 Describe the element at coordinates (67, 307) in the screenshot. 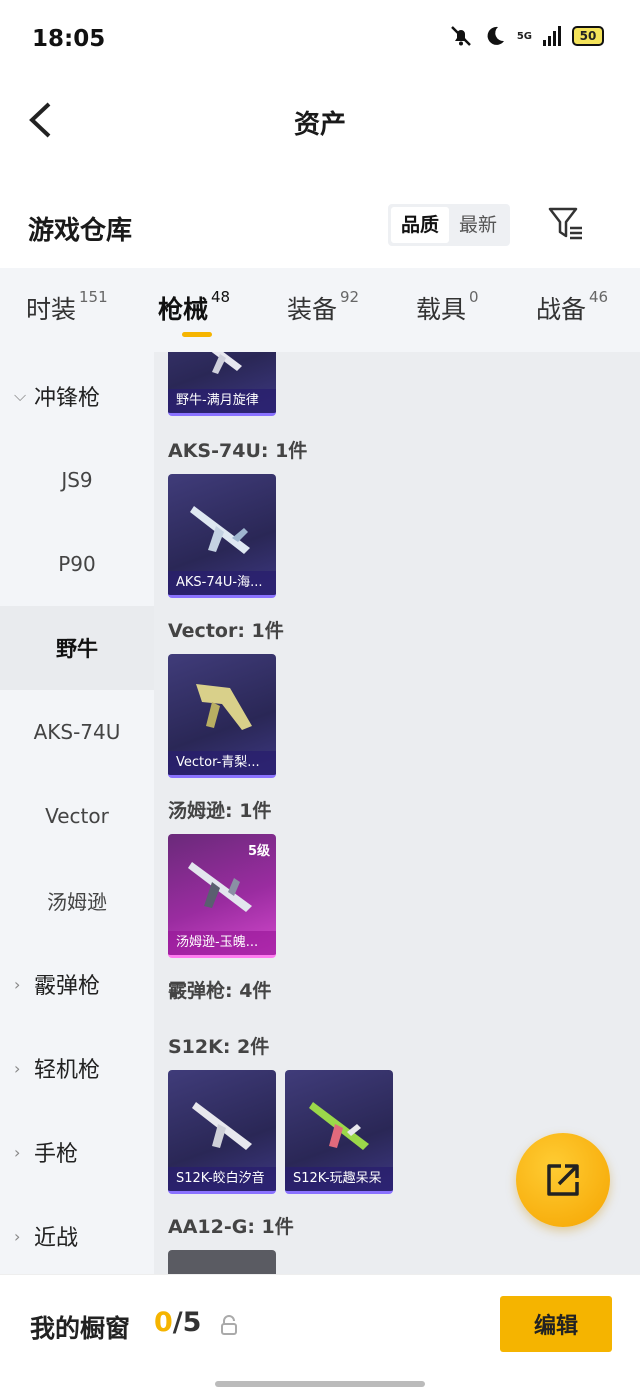

I see `tab-fashion: 时装 151` at that location.